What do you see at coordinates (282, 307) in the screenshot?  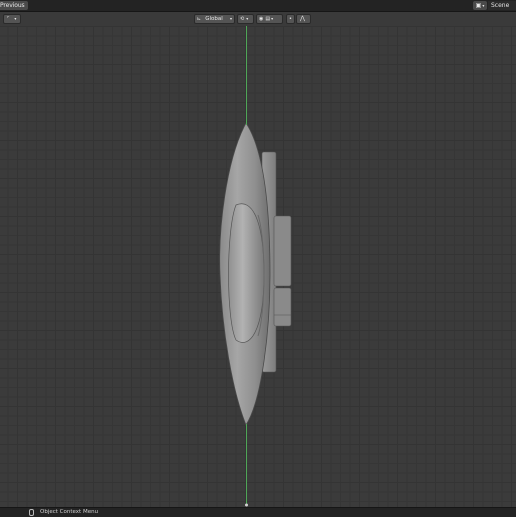 I see `model-flange-lower` at bounding box center [282, 307].